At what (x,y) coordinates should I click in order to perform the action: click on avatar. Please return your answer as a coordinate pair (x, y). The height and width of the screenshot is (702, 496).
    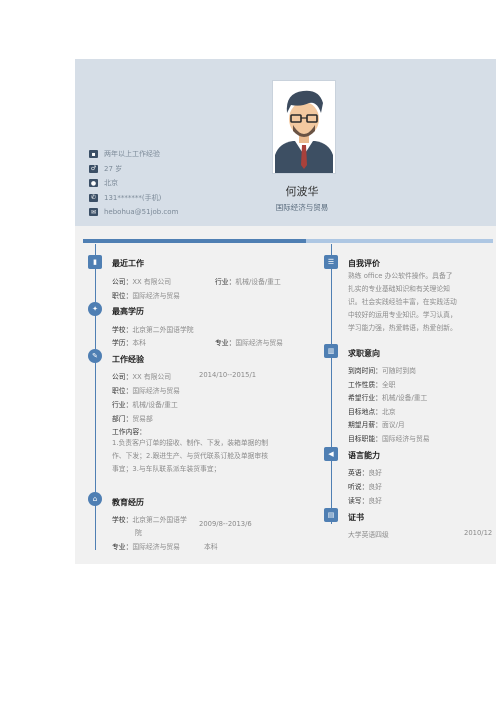
    Looking at the image, I should click on (304, 127).